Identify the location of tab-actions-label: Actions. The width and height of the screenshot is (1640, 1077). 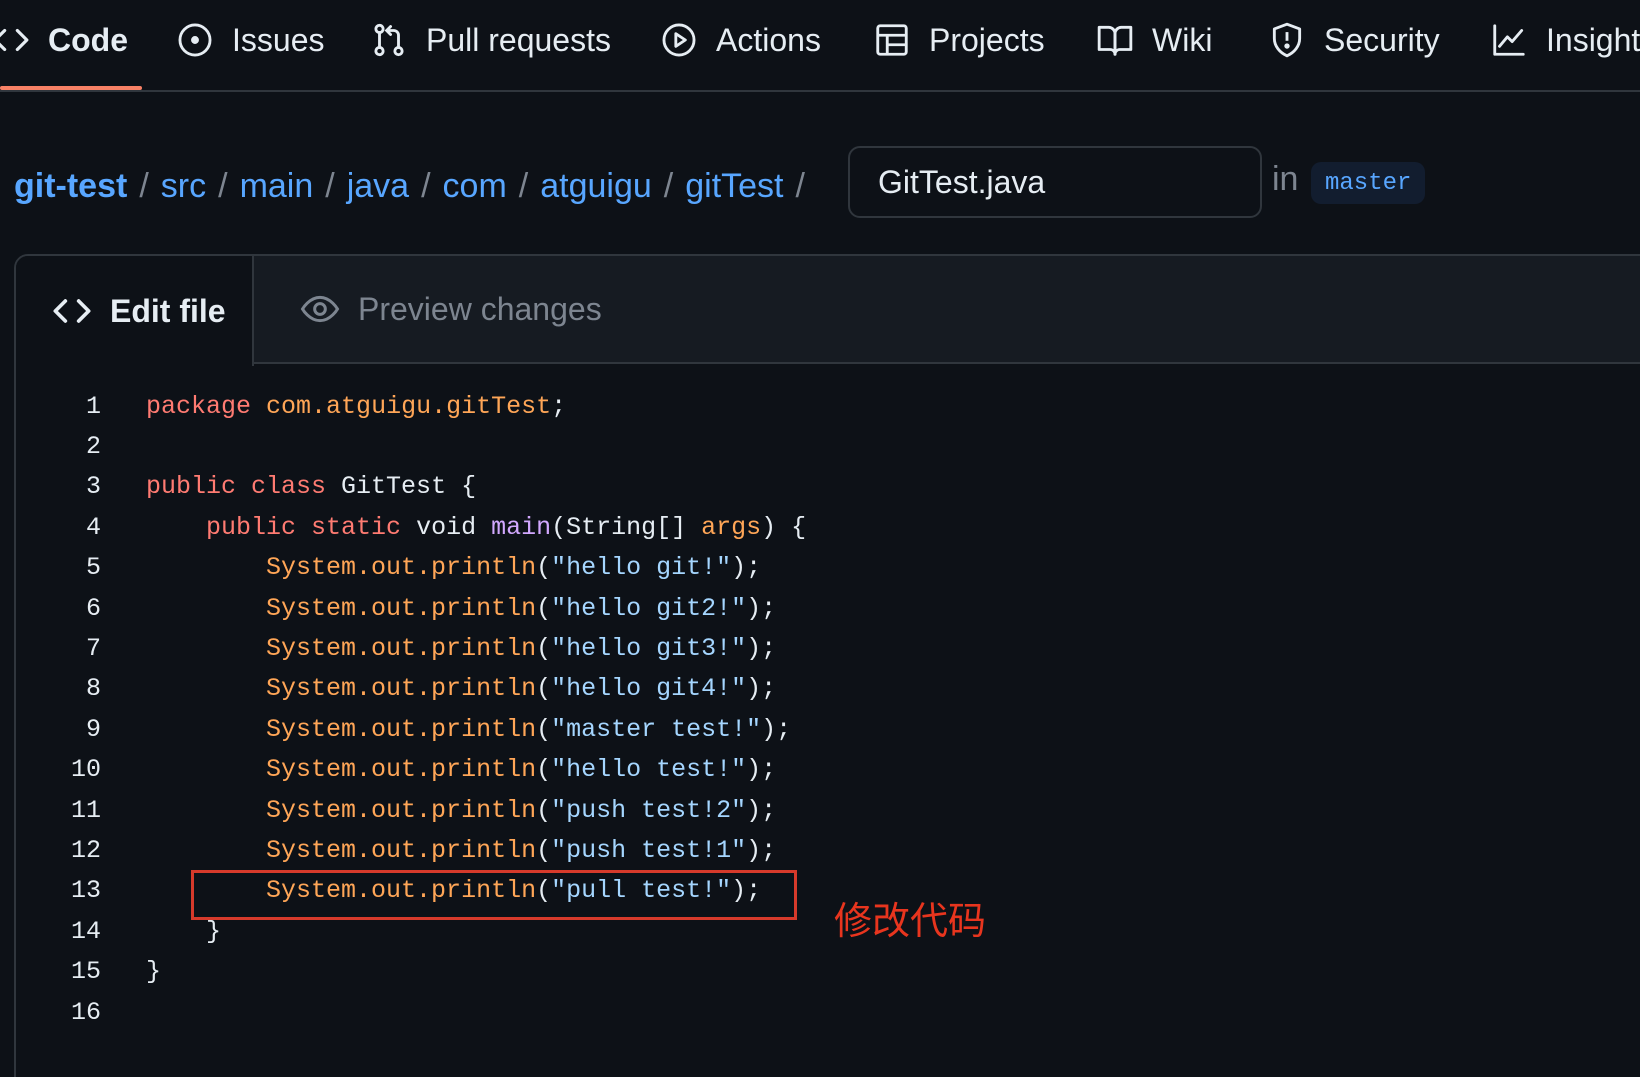
(768, 39).